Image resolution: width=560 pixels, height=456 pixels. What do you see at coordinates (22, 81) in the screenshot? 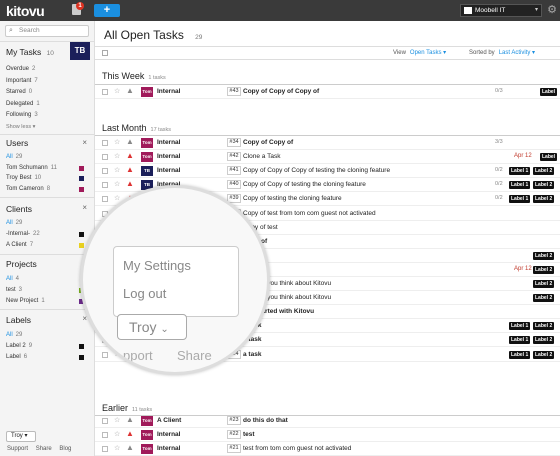
I see `sidebar-item: Important 7` at bounding box center [22, 81].